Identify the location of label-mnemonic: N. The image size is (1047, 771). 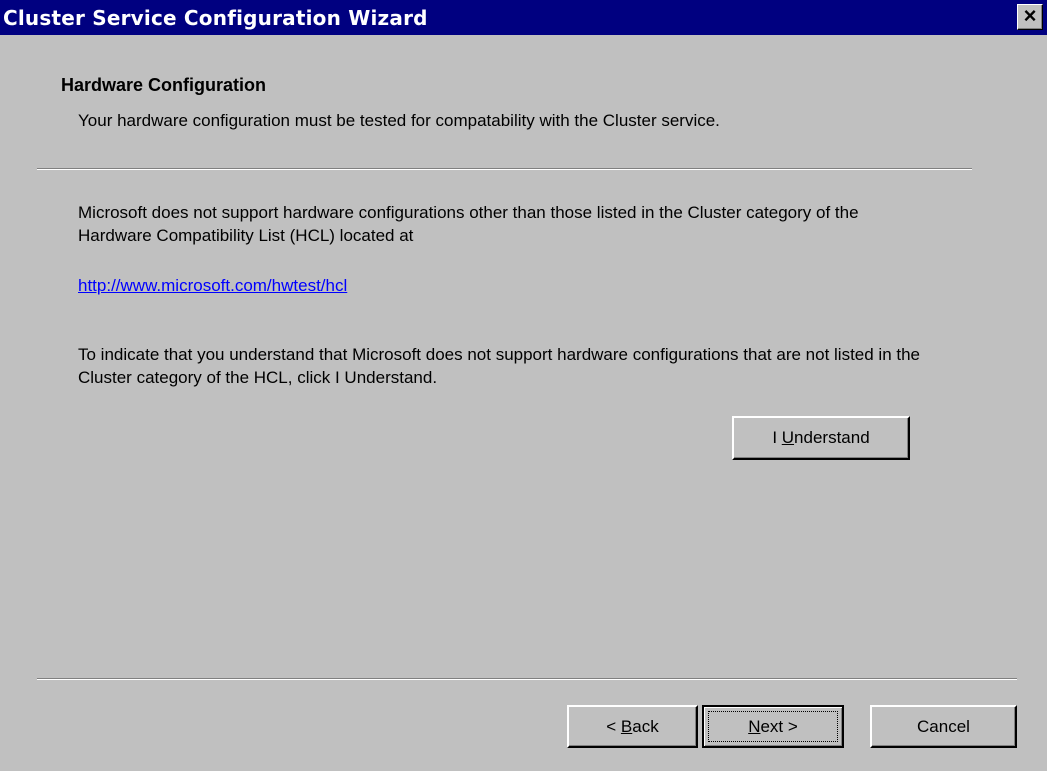
(754, 726).